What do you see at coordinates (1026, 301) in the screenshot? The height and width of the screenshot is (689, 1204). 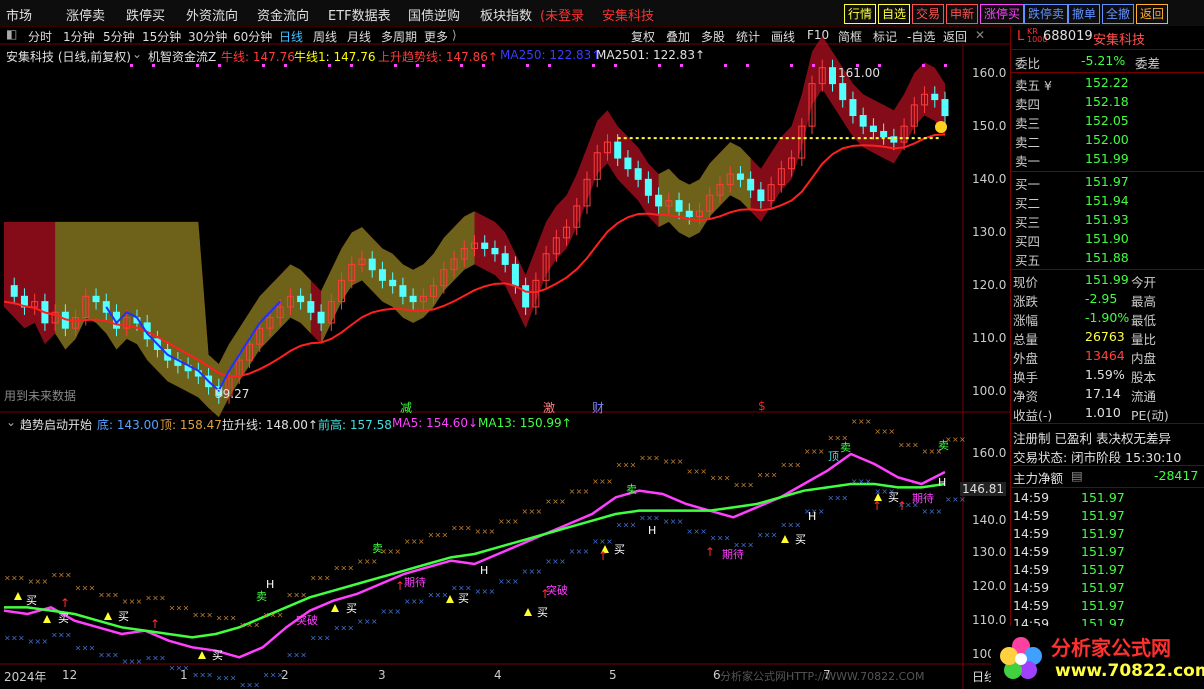 I see `stat-label: 涨跌` at bounding box center [1026, 301].